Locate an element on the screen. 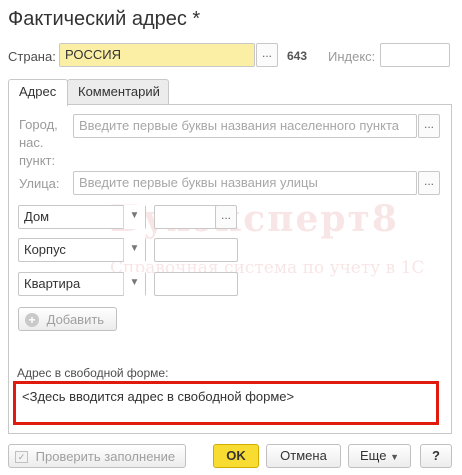 The width and height of the screenshot is (462, 475). house-number-input is located at coordinates (186, 217).